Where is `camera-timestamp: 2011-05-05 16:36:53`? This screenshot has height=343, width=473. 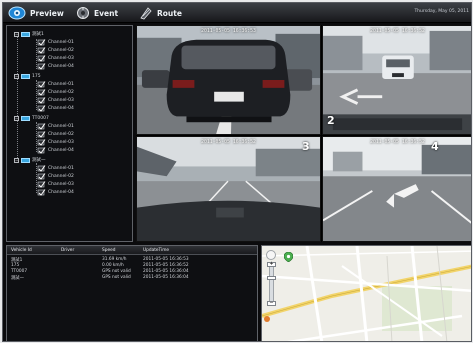
camera-timestamp: 2011-05-05 16:36:53 is located at coordinates (228, 31).